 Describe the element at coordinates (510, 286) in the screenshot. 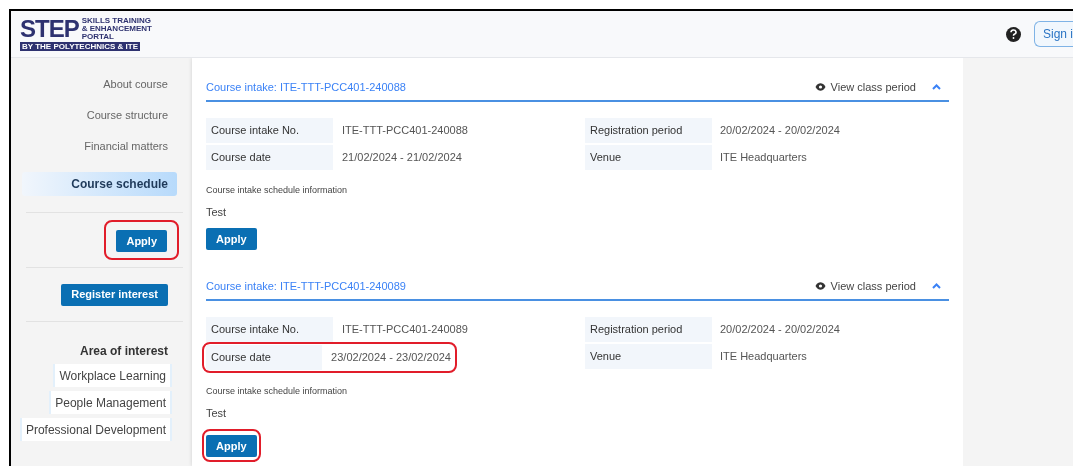

I see `intake-title: Course intake: ITE-TTT-PCC401-240089` at that location.